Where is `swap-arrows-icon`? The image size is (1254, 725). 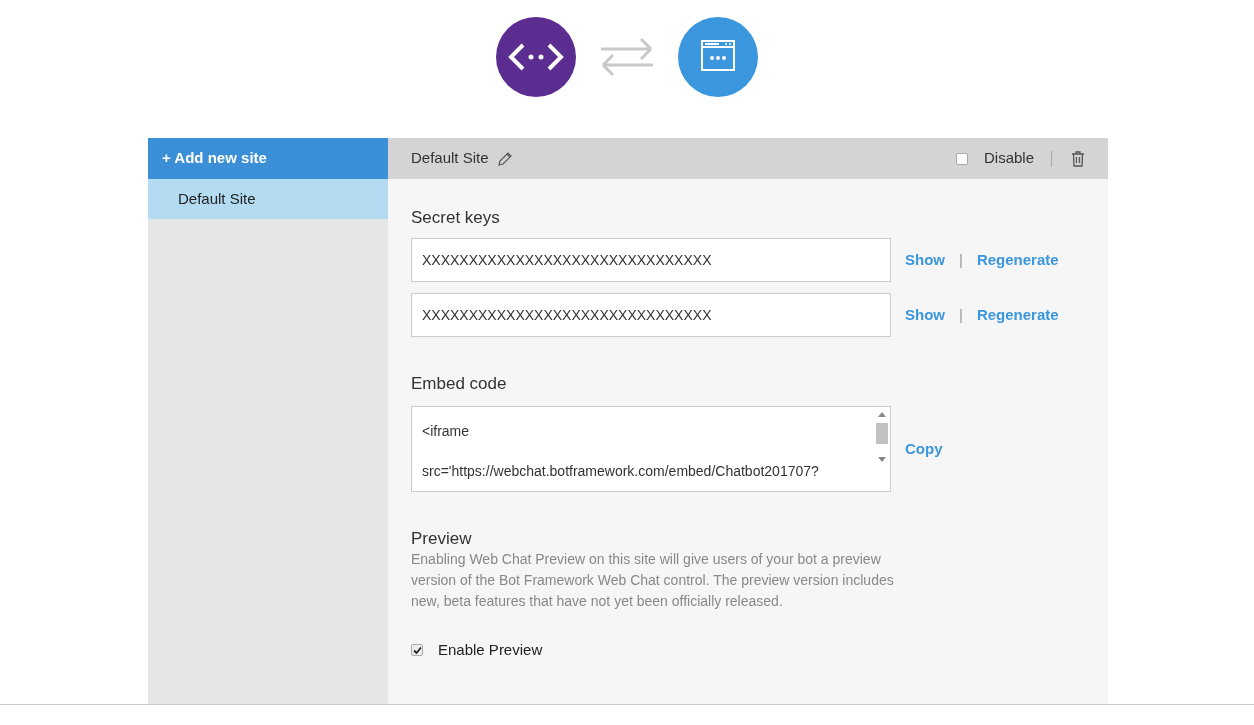 swap-arrows-icon is located at coordinates (627, 57).